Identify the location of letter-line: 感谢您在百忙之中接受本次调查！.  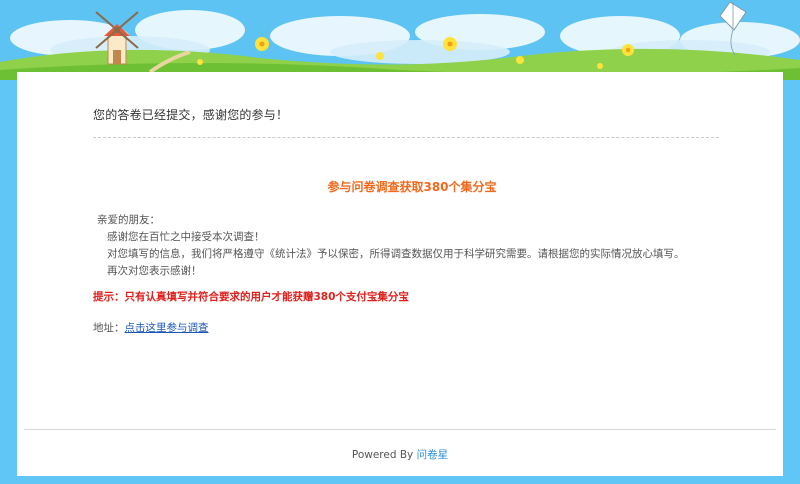
(186, 237).